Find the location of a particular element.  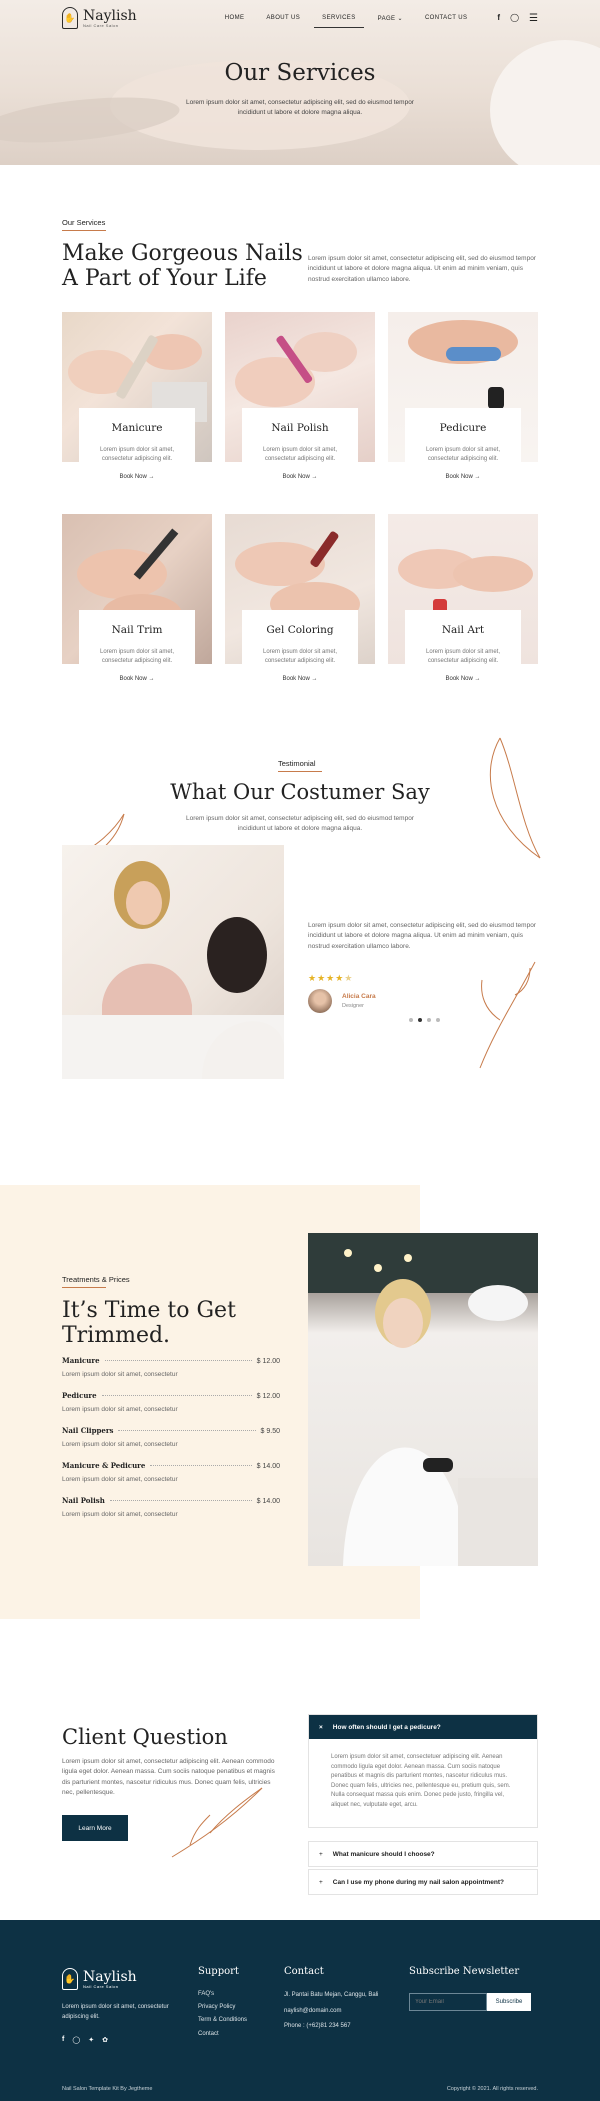

newsletter-email-input is located at coordinates (448, 2002).